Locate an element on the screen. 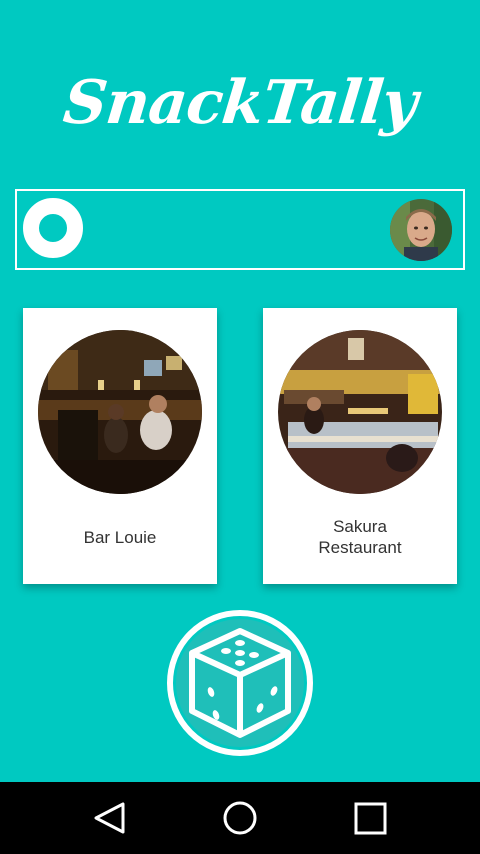 The width and height of the screenshot is (480, 854). recents-square-icon is located at coordinates (370, 818).